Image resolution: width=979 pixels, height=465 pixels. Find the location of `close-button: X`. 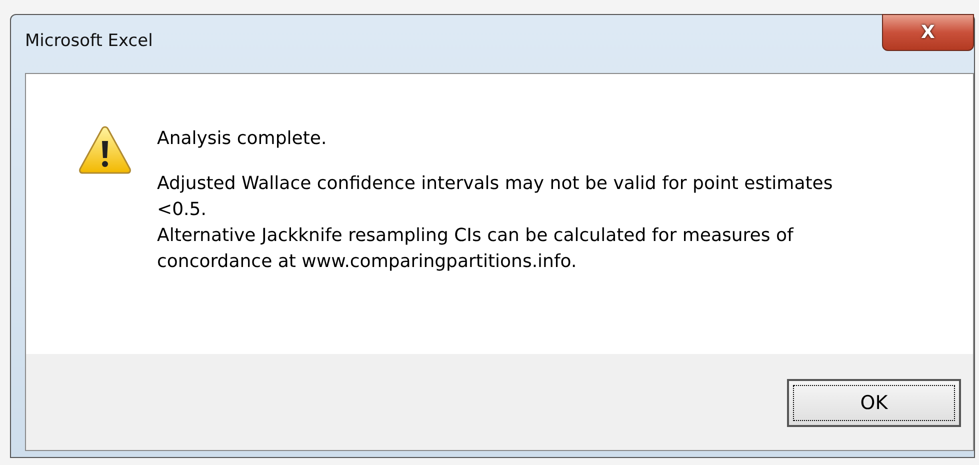

close-button: X is located at coordinates (928, 32).